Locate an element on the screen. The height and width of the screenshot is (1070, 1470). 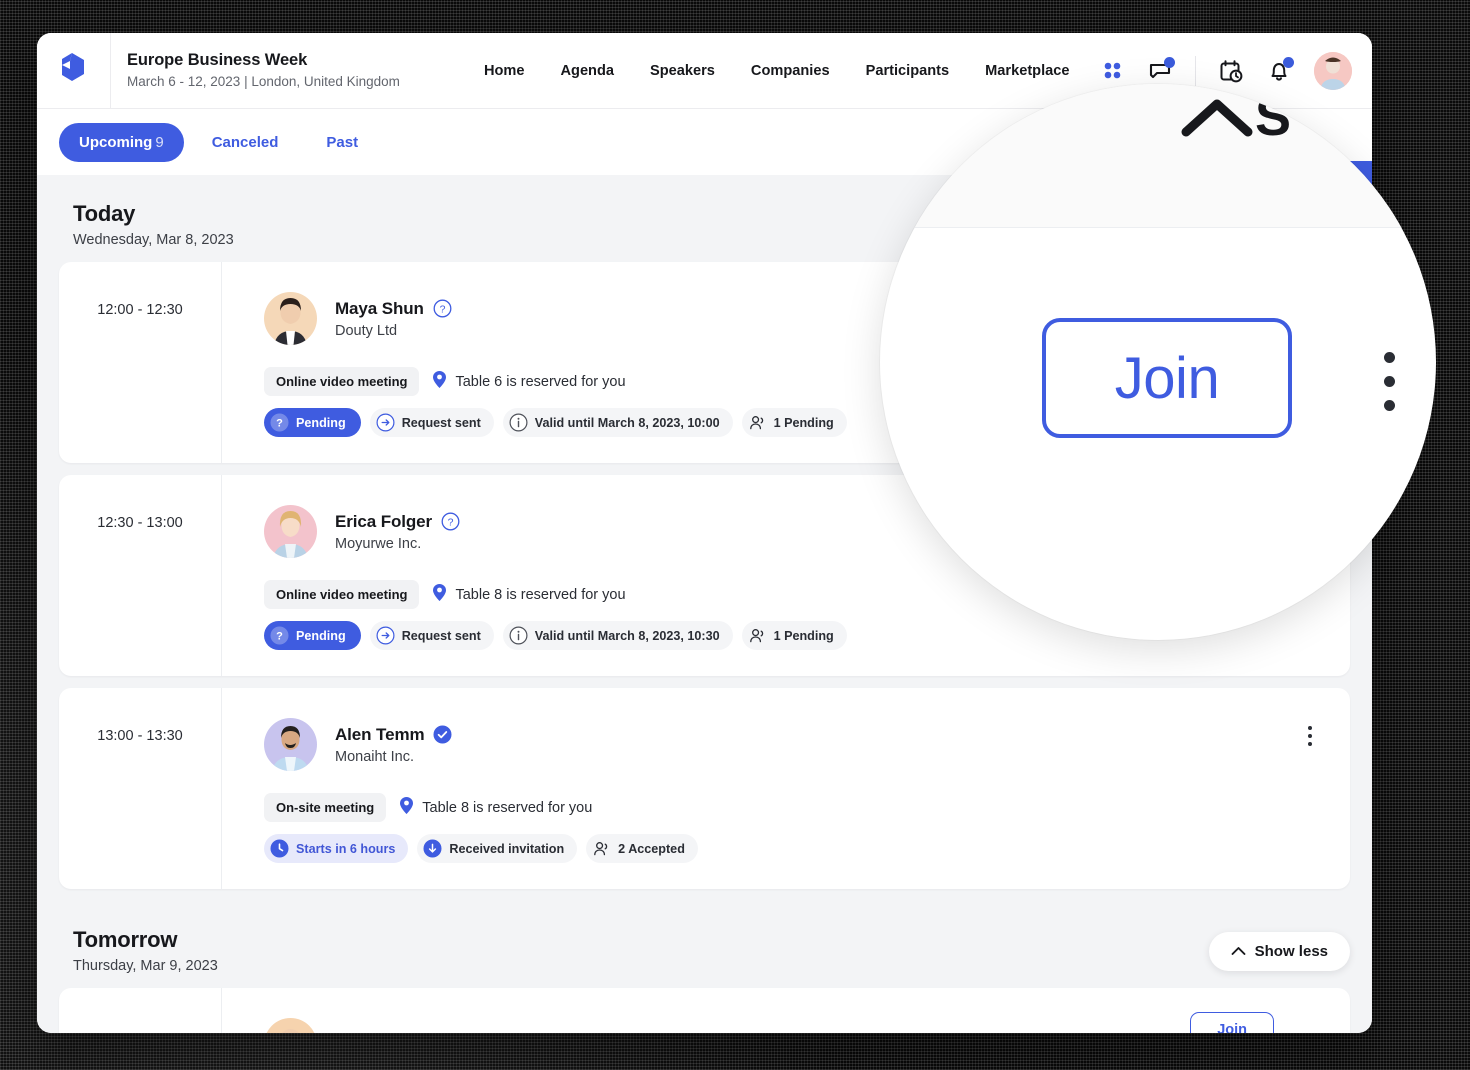
chip-valid-until: Valid until March 8, 2023, 10:00 is located at coordinates (617, 422).